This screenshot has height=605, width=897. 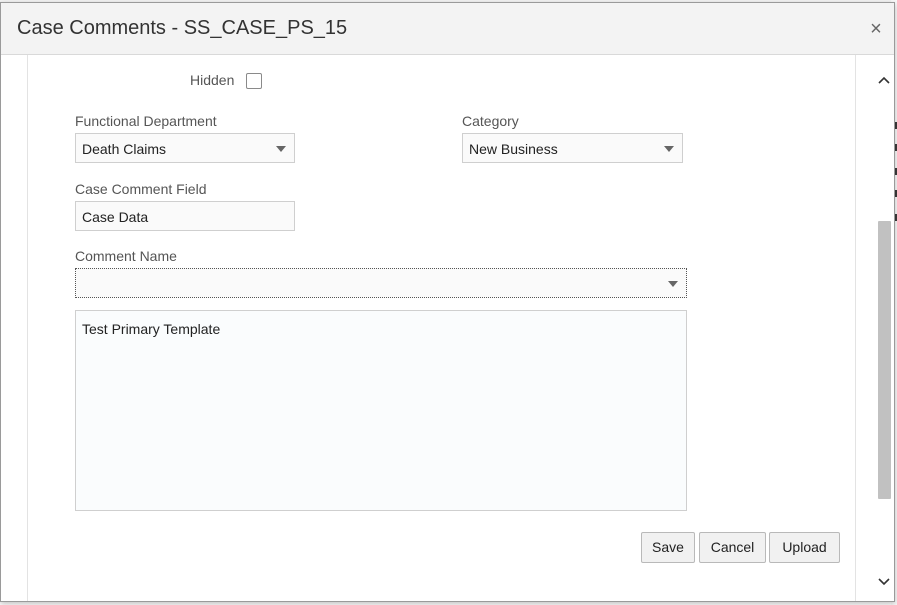 What do you see at coordinates (513, 149) in the screenshot?
I see `category-value: New Business` at bounding box center [513, 149].